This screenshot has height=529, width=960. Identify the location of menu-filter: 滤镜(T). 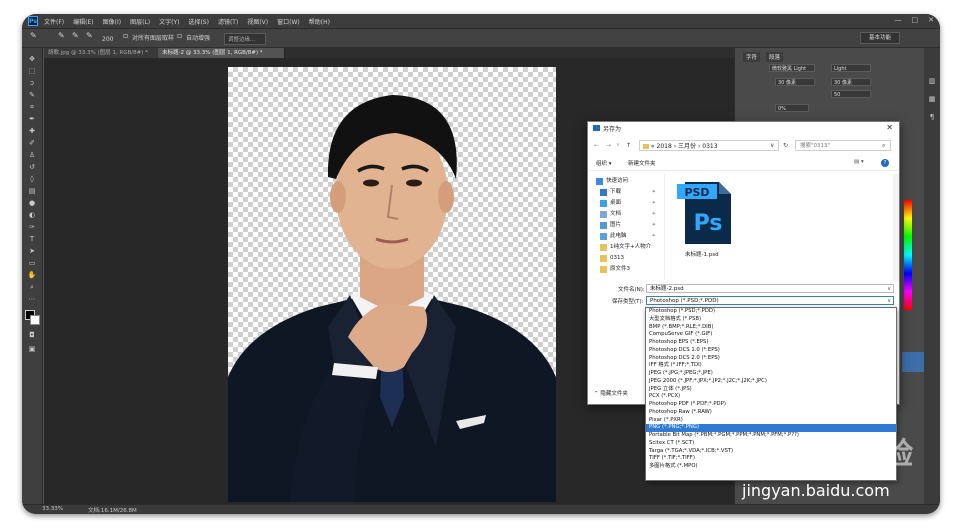
(228, 21).